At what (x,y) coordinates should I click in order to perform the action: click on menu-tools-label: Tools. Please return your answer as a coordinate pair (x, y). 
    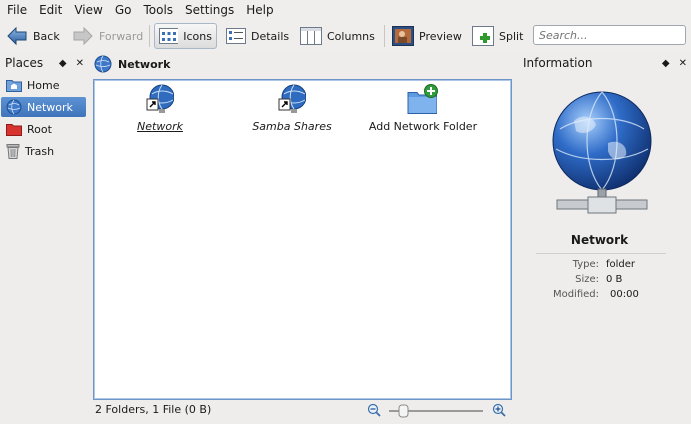
    Looking at the image, I should click on (158, 10).